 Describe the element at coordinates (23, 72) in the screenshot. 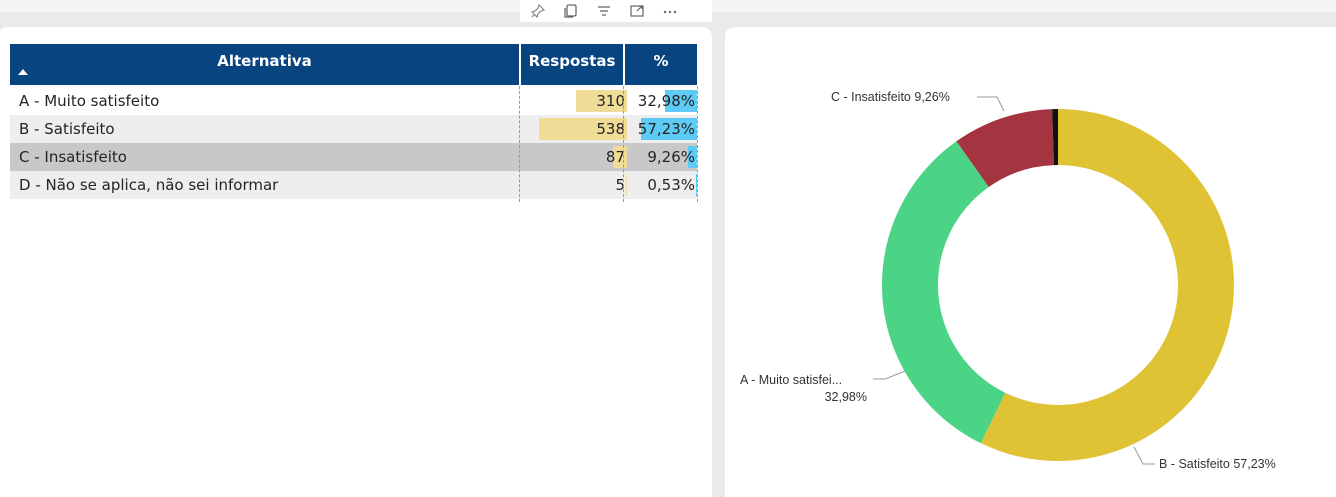

I see `sort-ascending-icon` at that location.